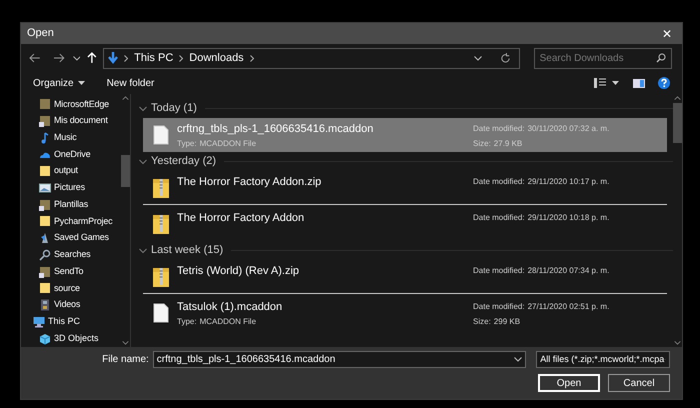  I want to click on file-row: Tatsulok (1).mcaddon Type: MCADDON File Date modified: 27/11/2020 02:51 p. m. Size: 299 KB, so click(405, 313).